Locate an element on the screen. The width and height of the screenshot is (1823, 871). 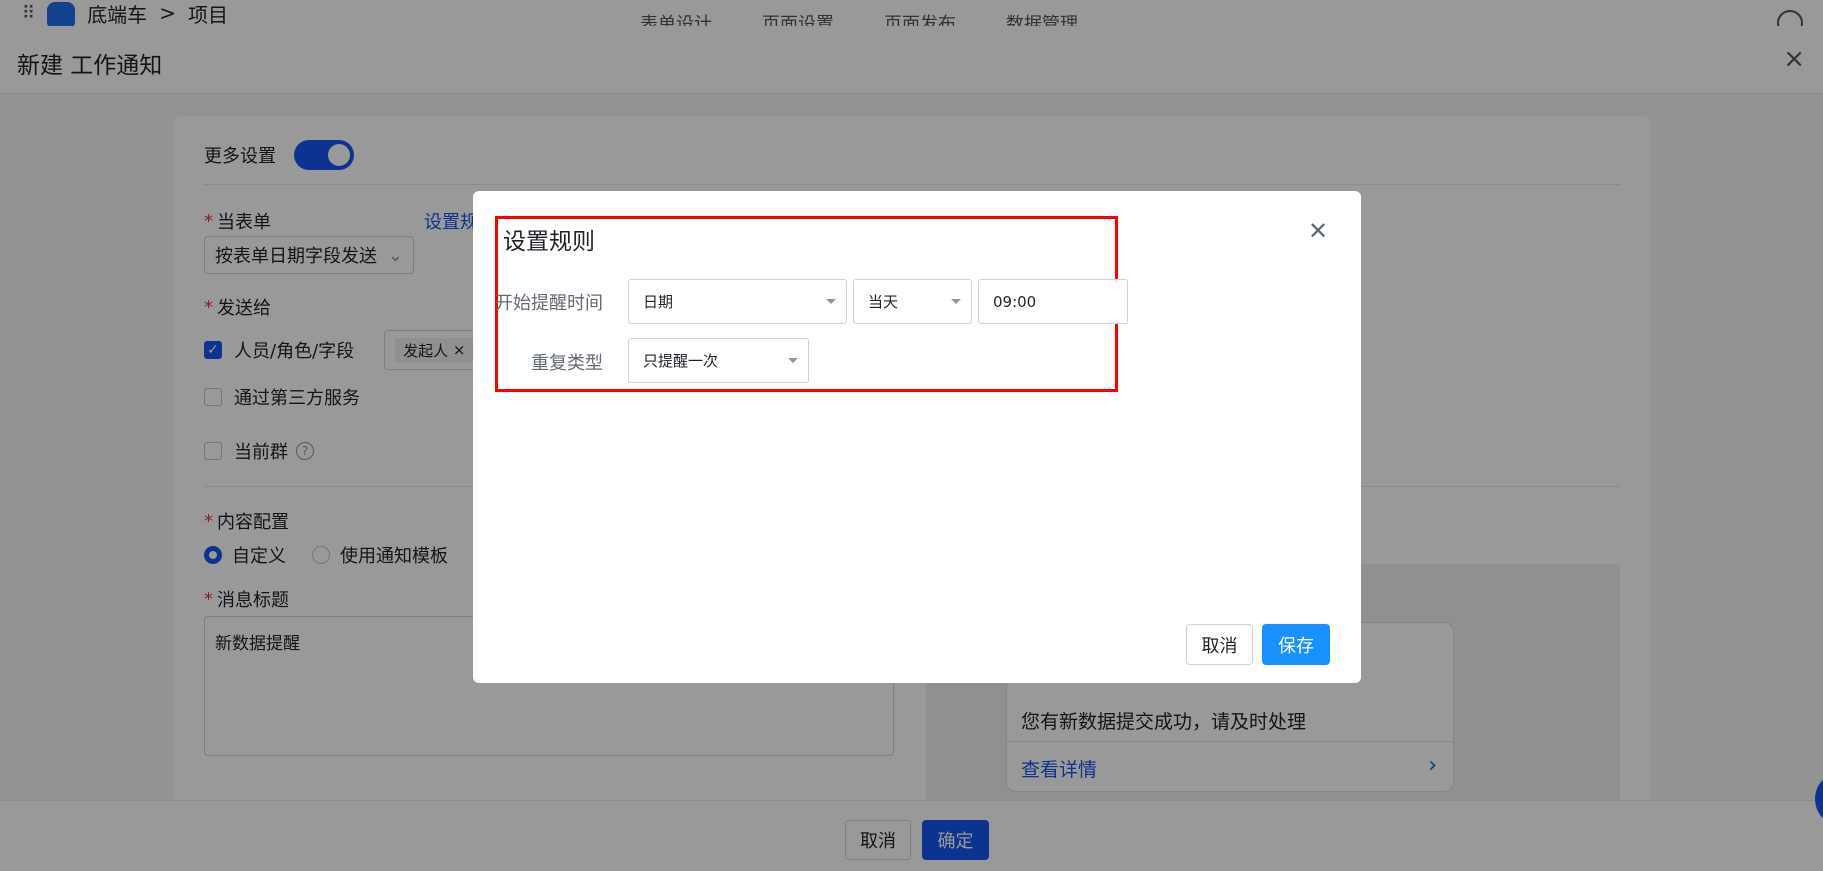
time-input: 09:00 is located at coordinates (1053, 301).